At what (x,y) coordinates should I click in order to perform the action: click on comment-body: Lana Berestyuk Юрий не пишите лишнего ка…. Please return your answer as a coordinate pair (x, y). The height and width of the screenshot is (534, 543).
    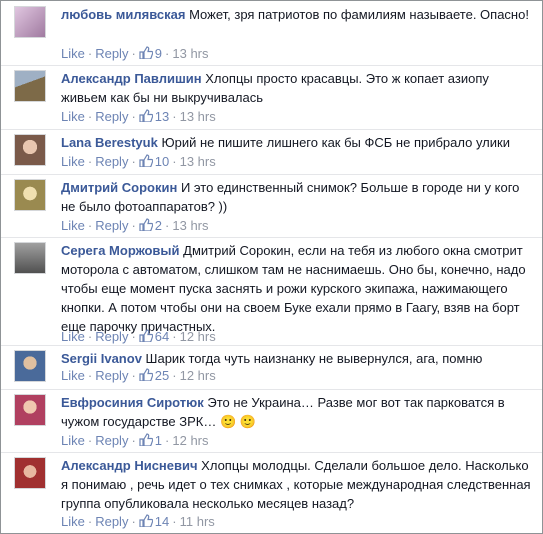
    Looking at the image, I should click on (296, 142).